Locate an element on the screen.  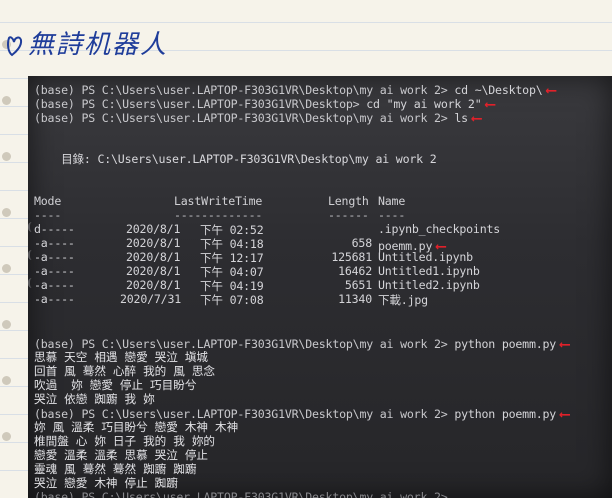
poem-line: 哭泣 戀愛 木神 停止 踟躕 is located at coordinates (106, 483).